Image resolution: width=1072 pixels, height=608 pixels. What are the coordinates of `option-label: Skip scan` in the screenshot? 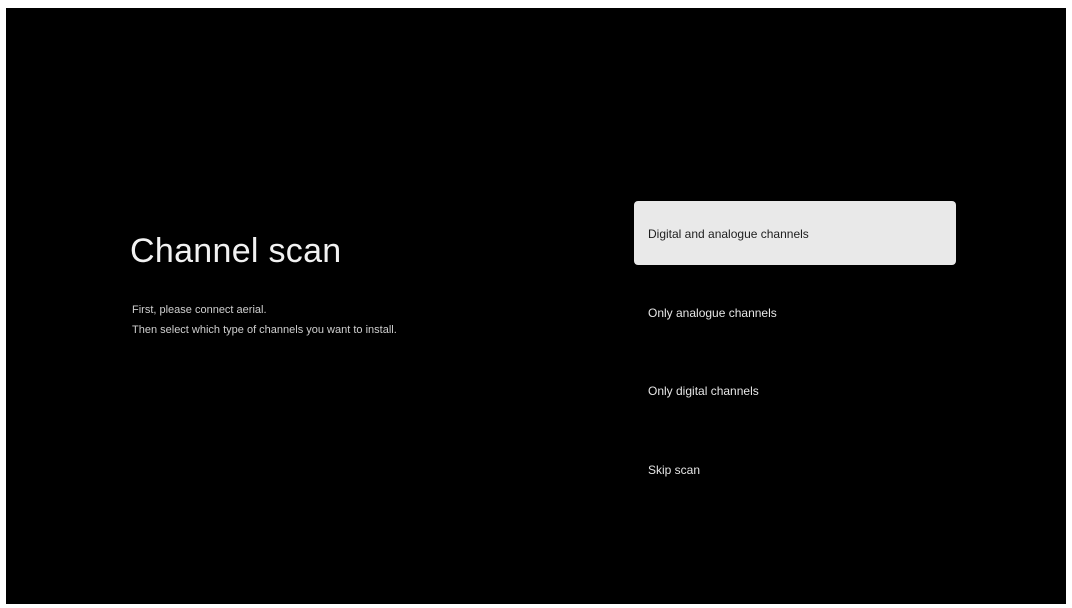 It's located at (674, 470).